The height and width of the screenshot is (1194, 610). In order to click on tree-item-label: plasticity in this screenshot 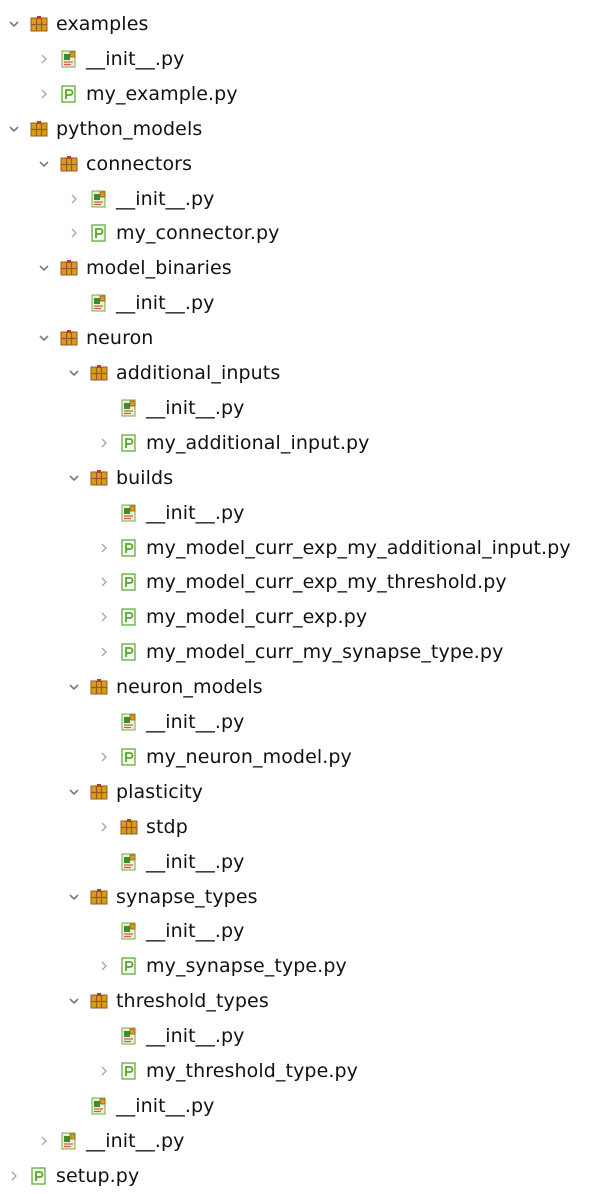, I will do `click(160, 792)`.